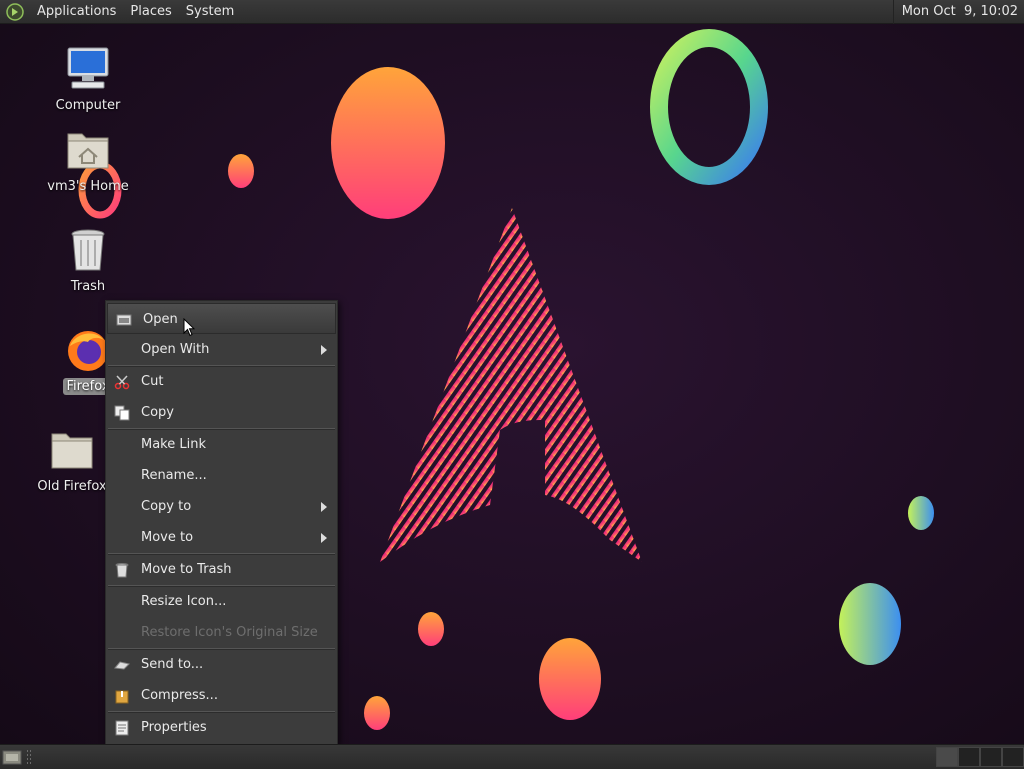  I want to click on desktop-icon-trash: Trash, so click(88, 260).